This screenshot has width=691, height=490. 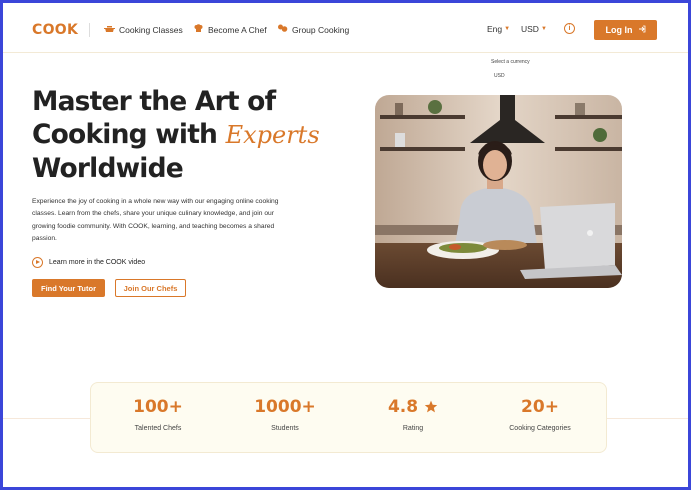 I want to click on join-chefs-button: Join Our Chefs, so click(x=150, y=288).